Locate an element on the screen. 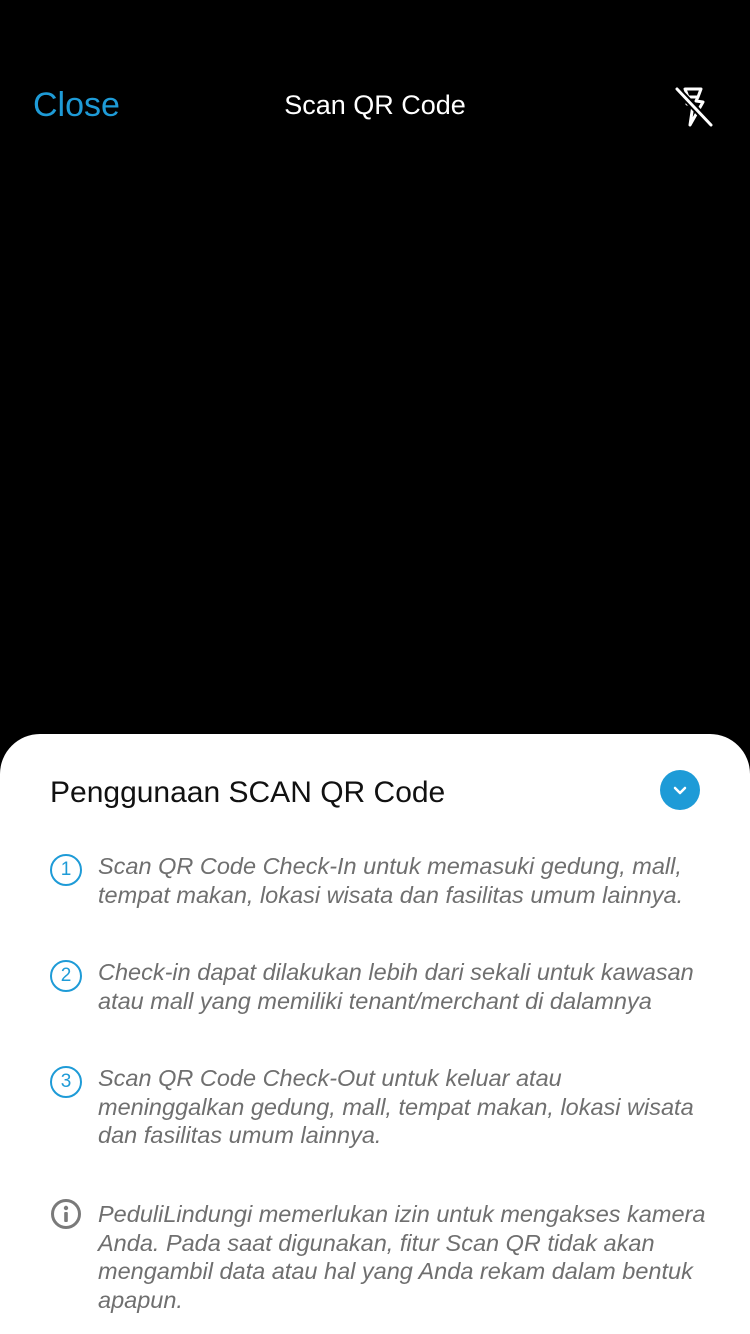 This screenshot has height=1334, width=750. collapse-button is located at coordinates (680, 790).